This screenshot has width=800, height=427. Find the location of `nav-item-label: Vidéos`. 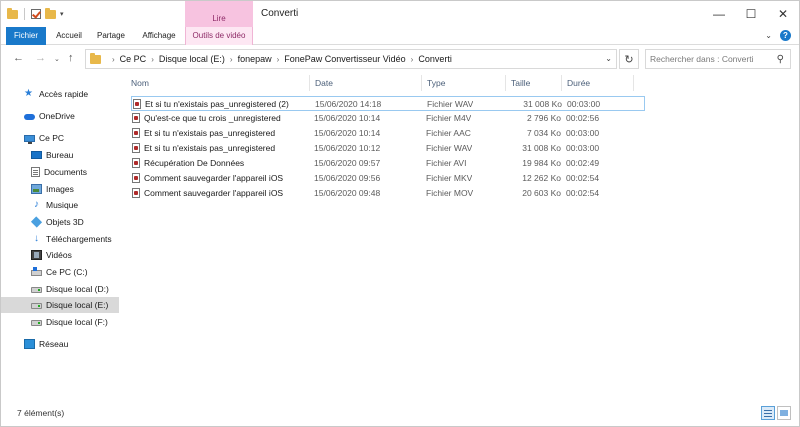

nav-item-label: Vidéos is located at coordinates (59, 255).